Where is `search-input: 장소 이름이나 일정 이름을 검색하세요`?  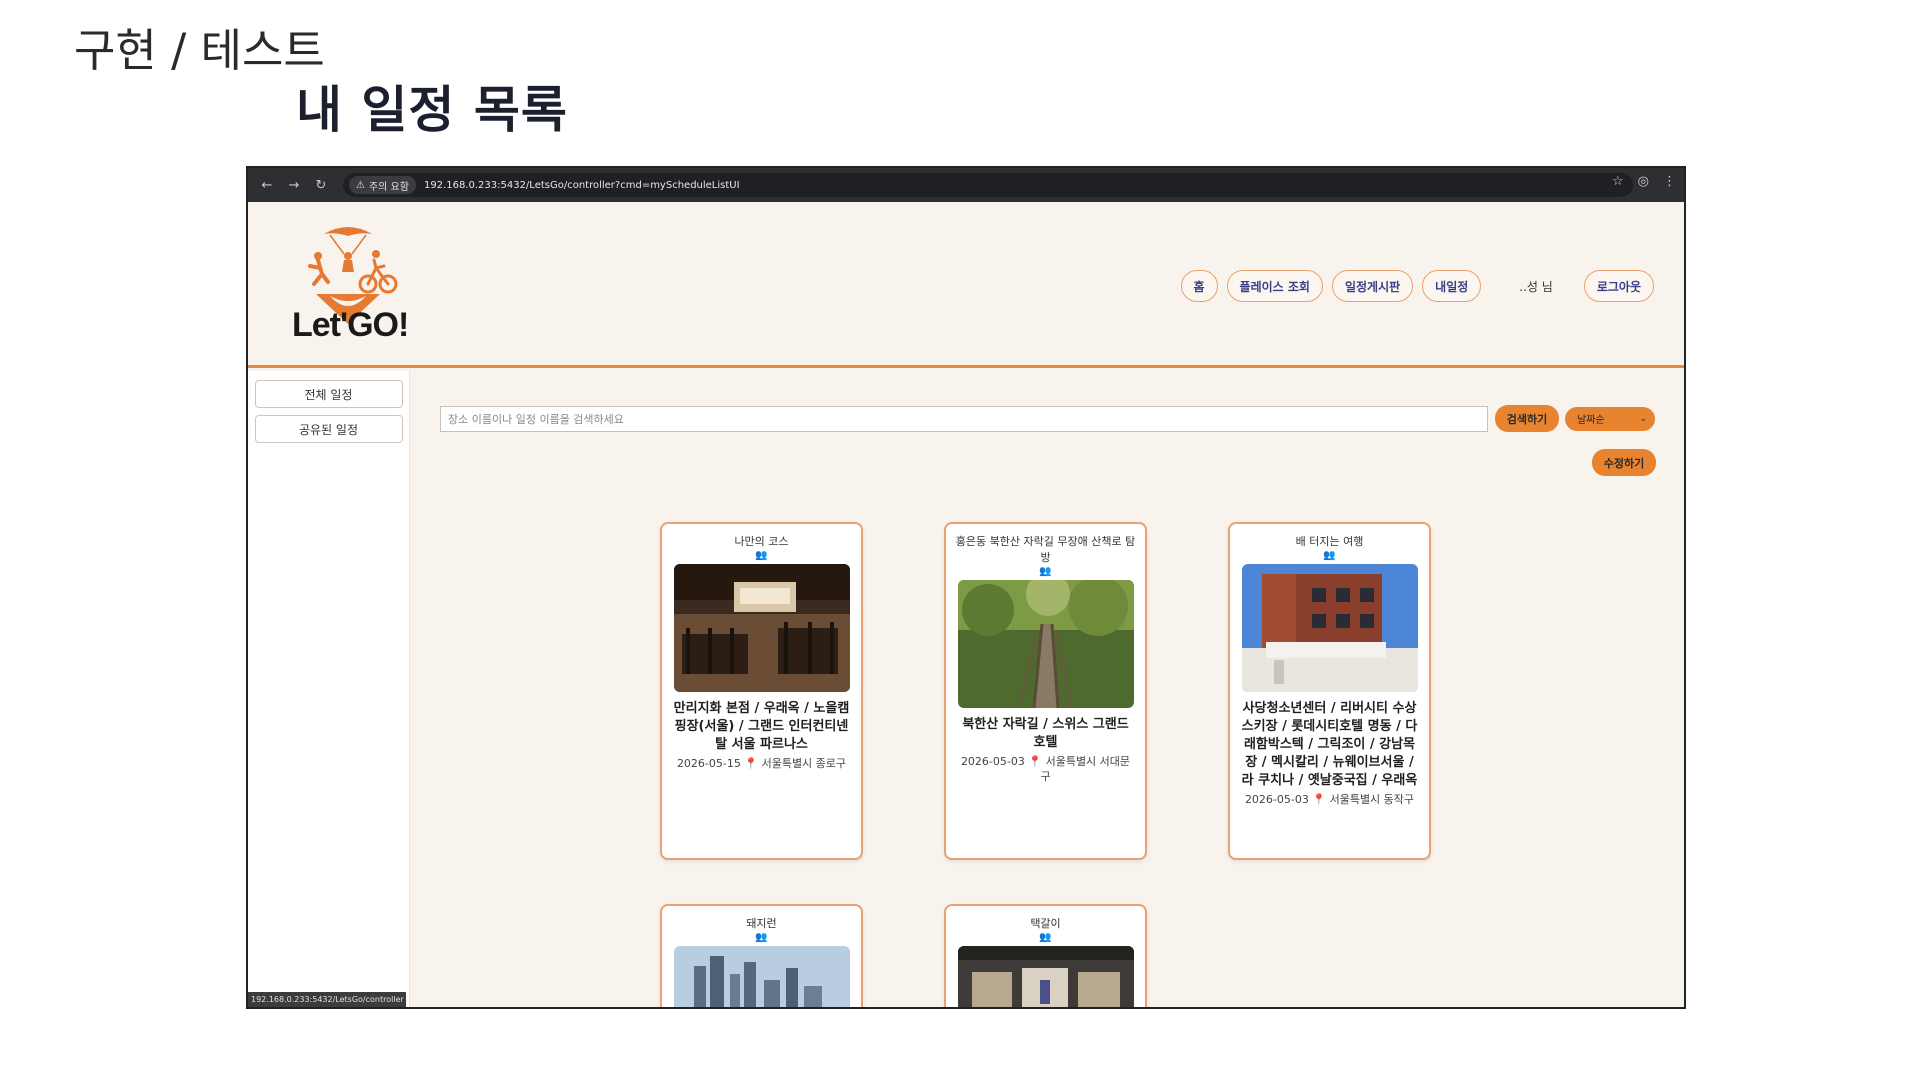 search-input: 장소 이름이나 일정 이름을 검색하세요 is located at coordinates (964, 418).